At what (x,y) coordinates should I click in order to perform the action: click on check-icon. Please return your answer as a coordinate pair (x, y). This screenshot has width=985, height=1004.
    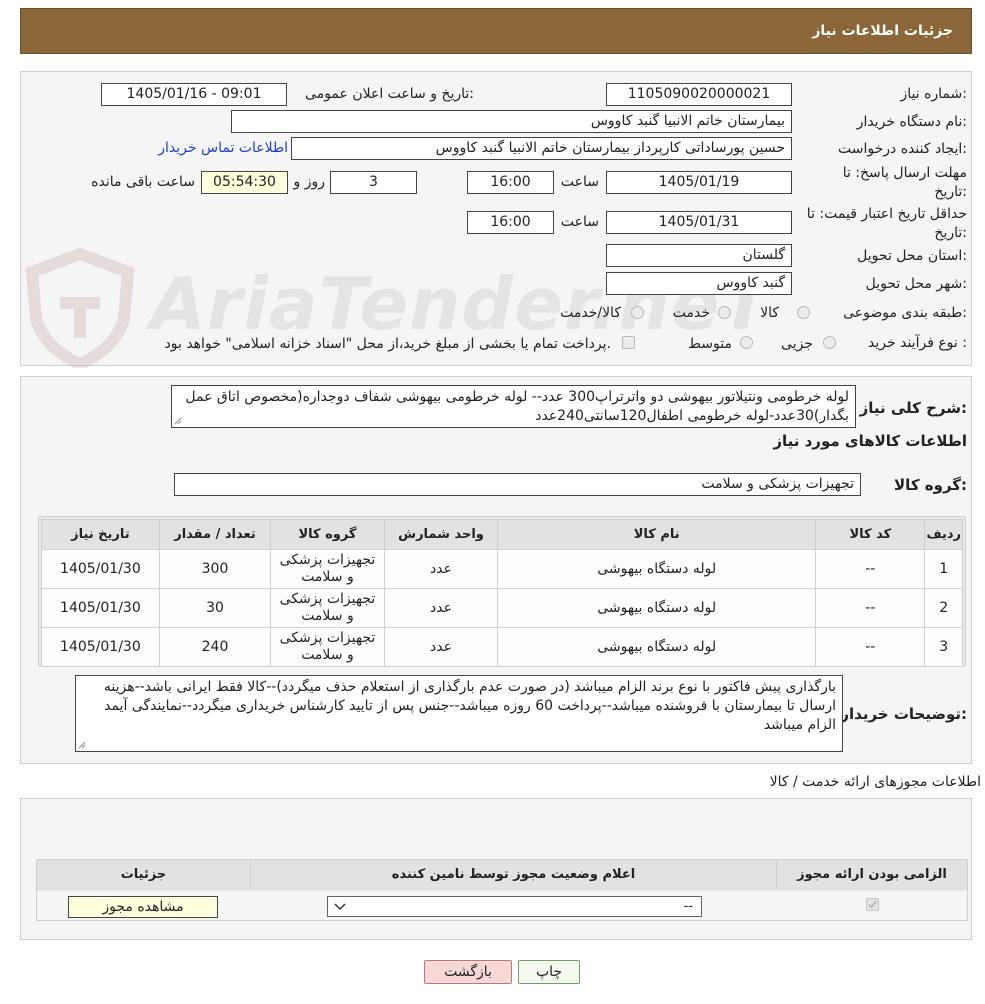
    Looking at the image, I should click on (872, 905).